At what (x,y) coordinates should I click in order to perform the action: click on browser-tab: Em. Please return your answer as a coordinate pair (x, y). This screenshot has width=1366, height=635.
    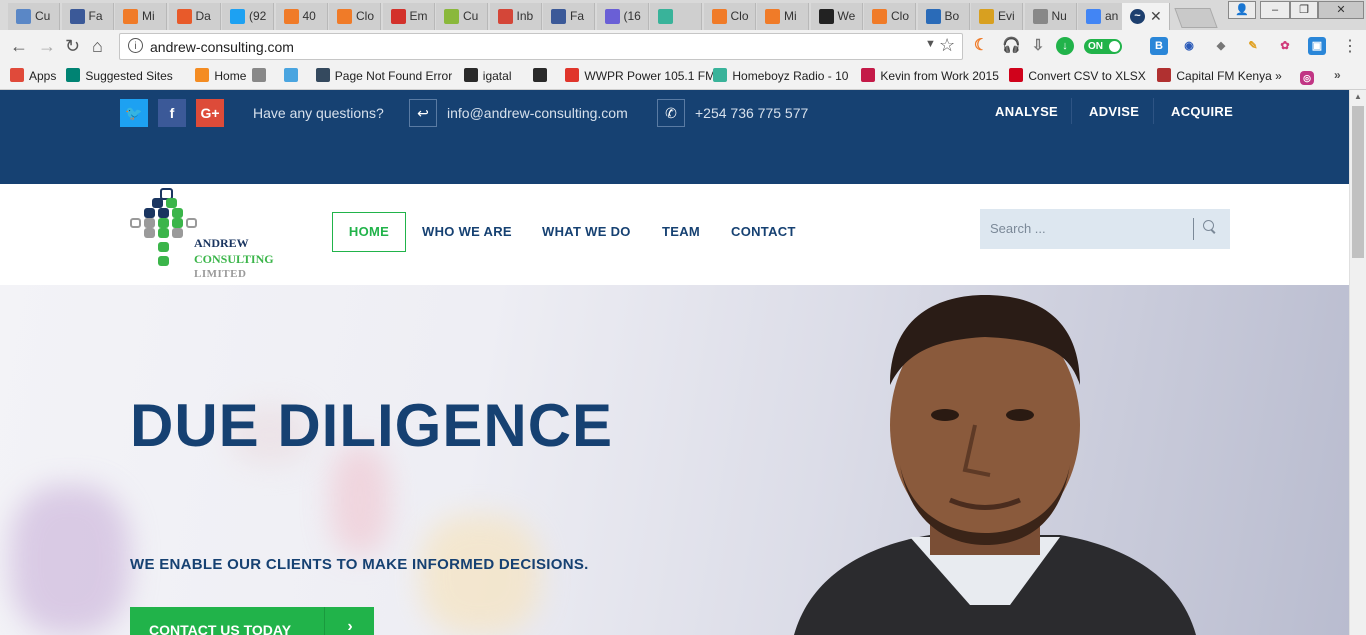
    Looking at the image, I should click on (408, 16).